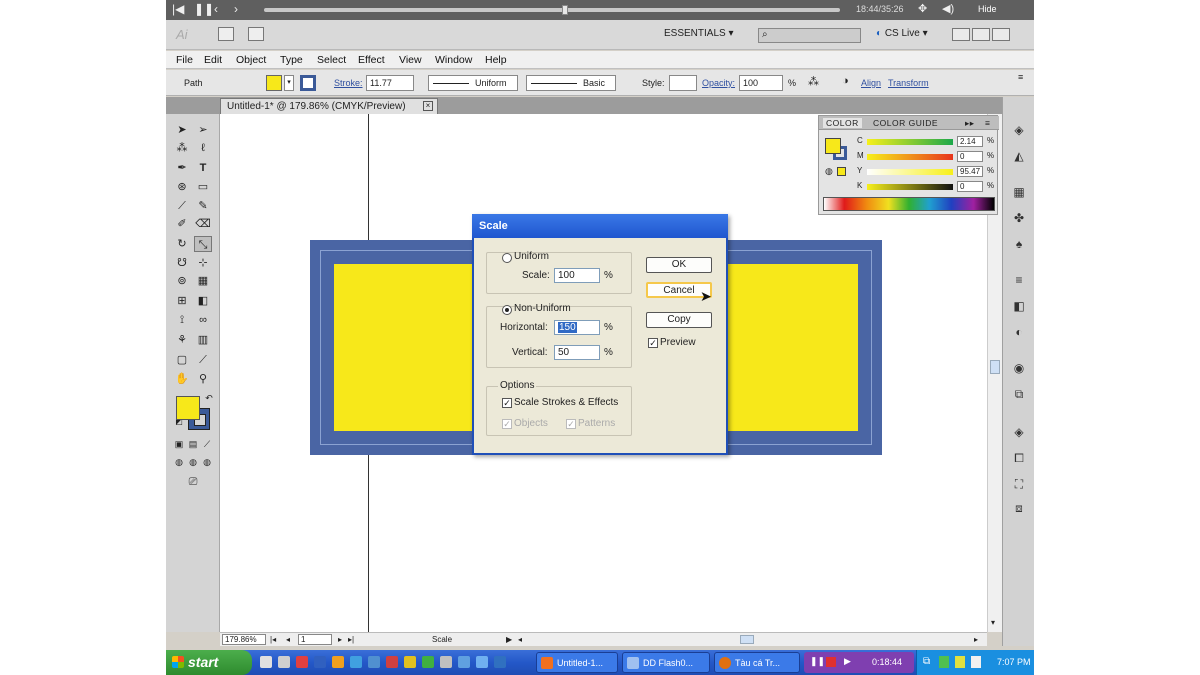 Image resolution: width=1200 pixels, height=675 pixels. I want to click on graphic-styles-icon: ⧉, so click(1019, 394).